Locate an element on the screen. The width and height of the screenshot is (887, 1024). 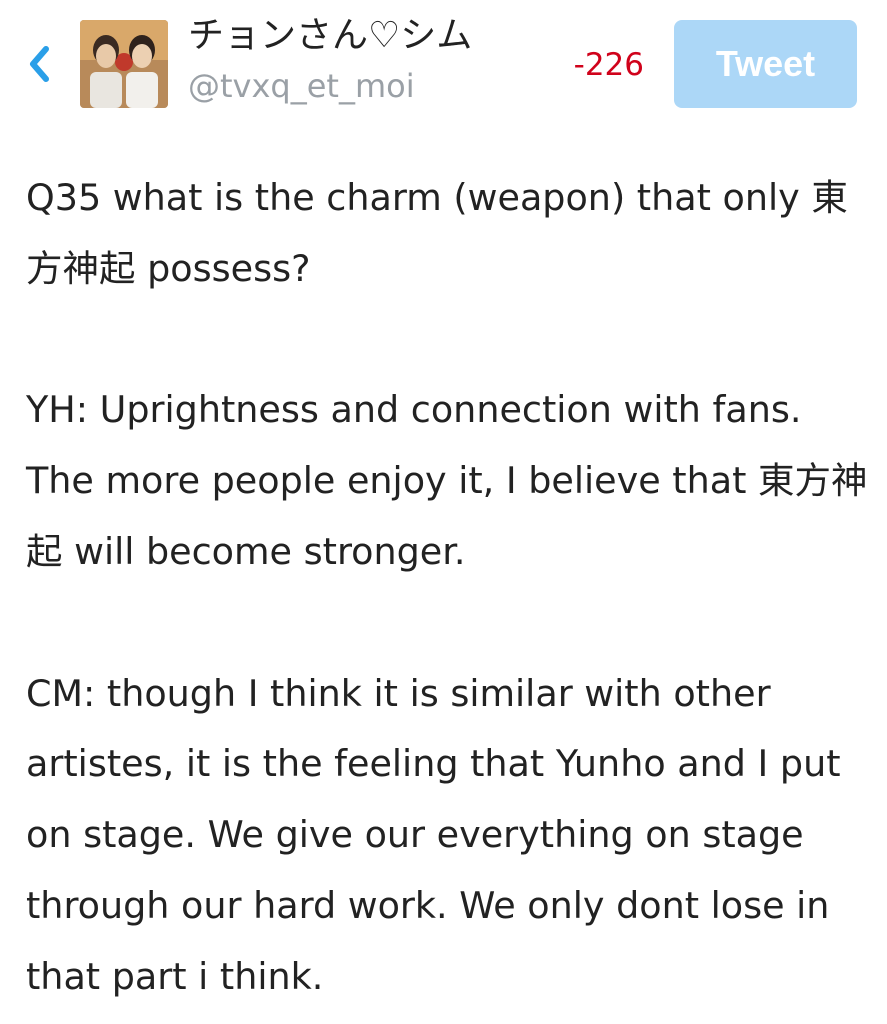
avatar is located at coordinates (124, 64).